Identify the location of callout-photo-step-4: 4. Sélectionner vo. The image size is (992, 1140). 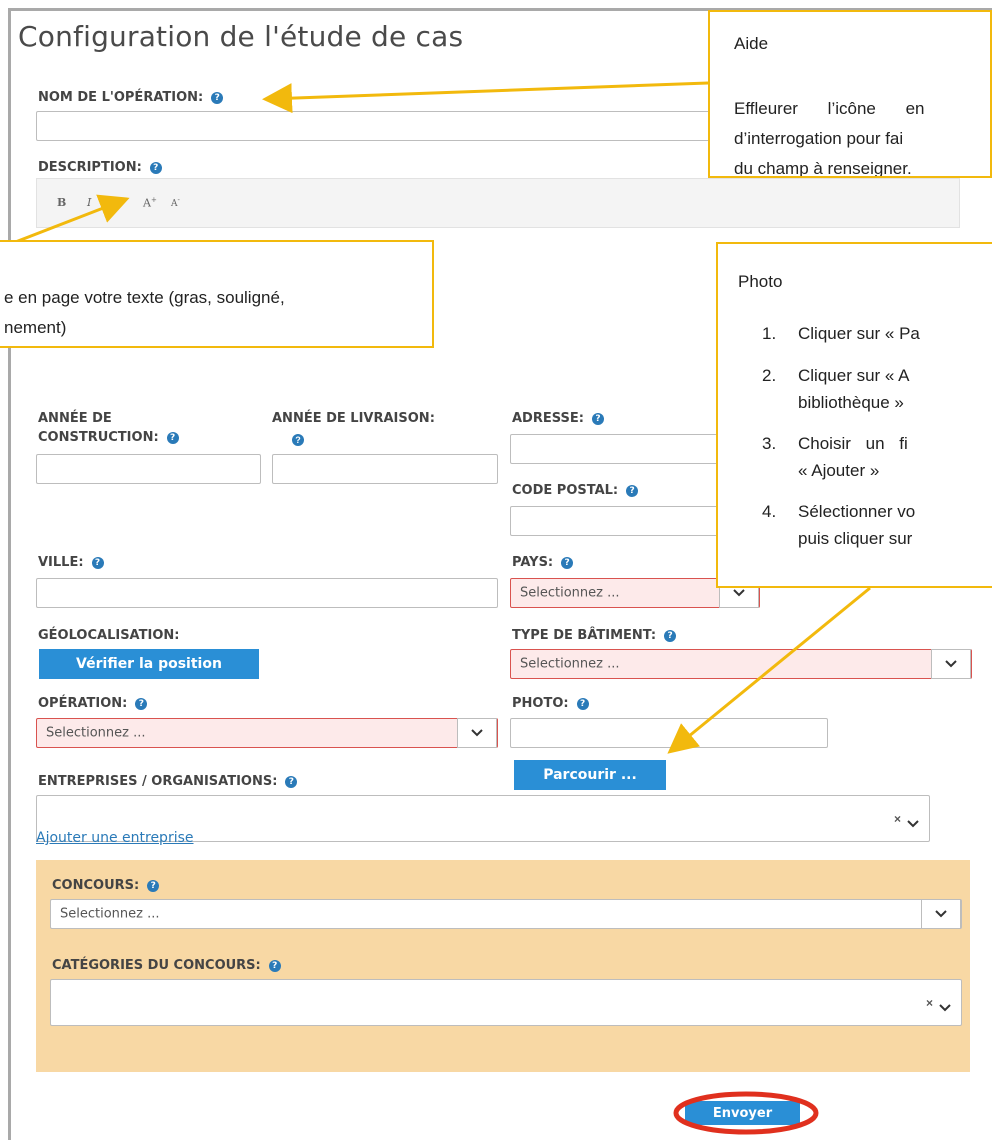
(839, 511).